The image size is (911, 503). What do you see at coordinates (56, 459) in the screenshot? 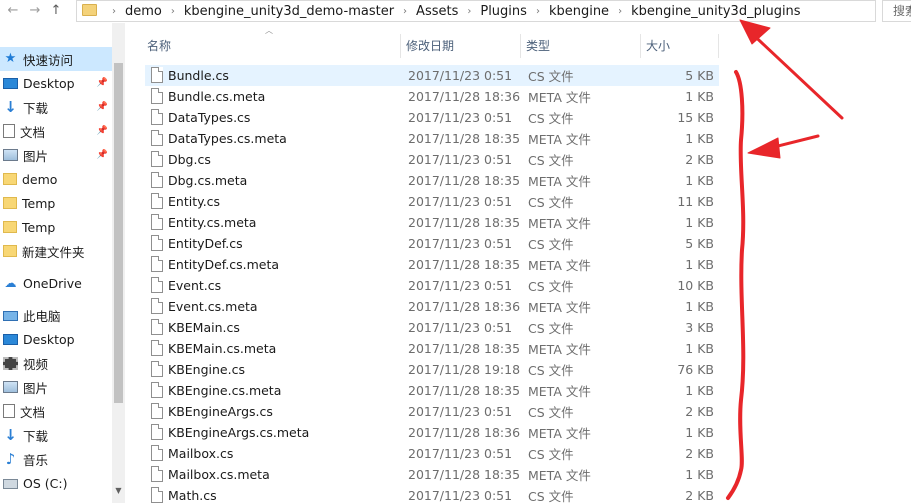
I see `nav-item: ♪ 音乐` at bounding box center [56, 459].